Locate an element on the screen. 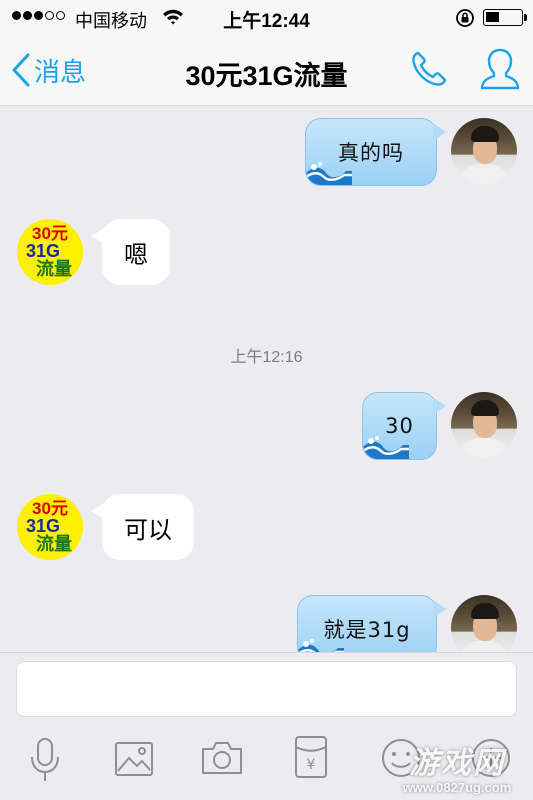  person-icon is located at coordinates (500, 69).